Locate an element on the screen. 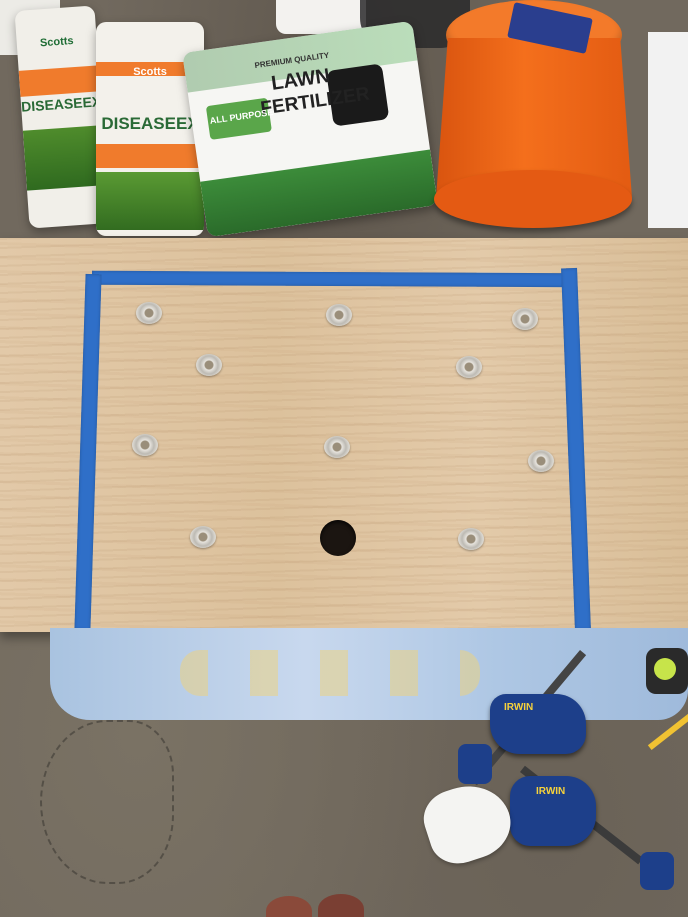 The width and height of the screenshot is (688, 917). bar-clamp-second-label: IRWIN is located at coordinates (551, 791).